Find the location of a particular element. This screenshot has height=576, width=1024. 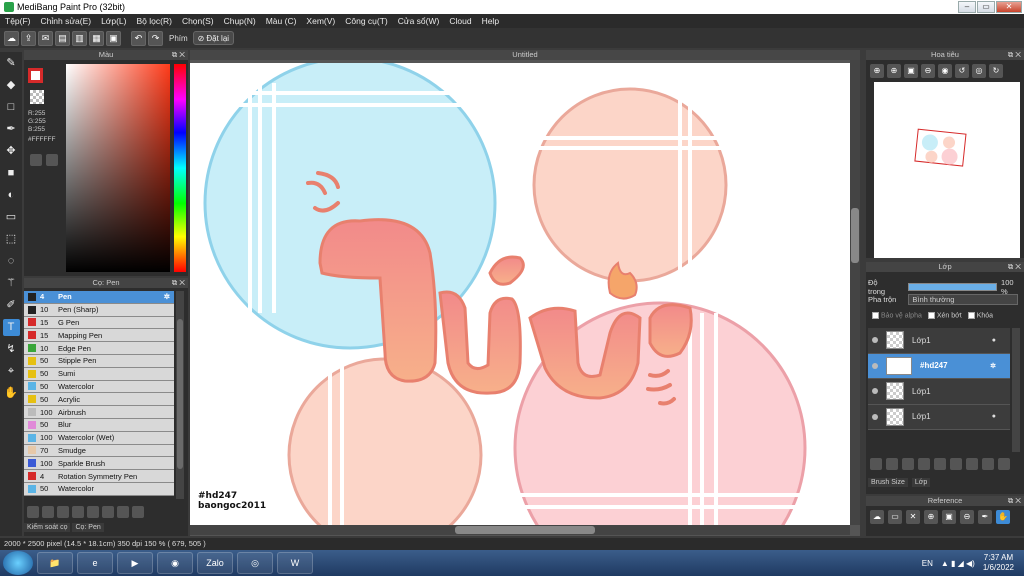

brush-tool-icon: ✎ is located at coordinates (11, 63).